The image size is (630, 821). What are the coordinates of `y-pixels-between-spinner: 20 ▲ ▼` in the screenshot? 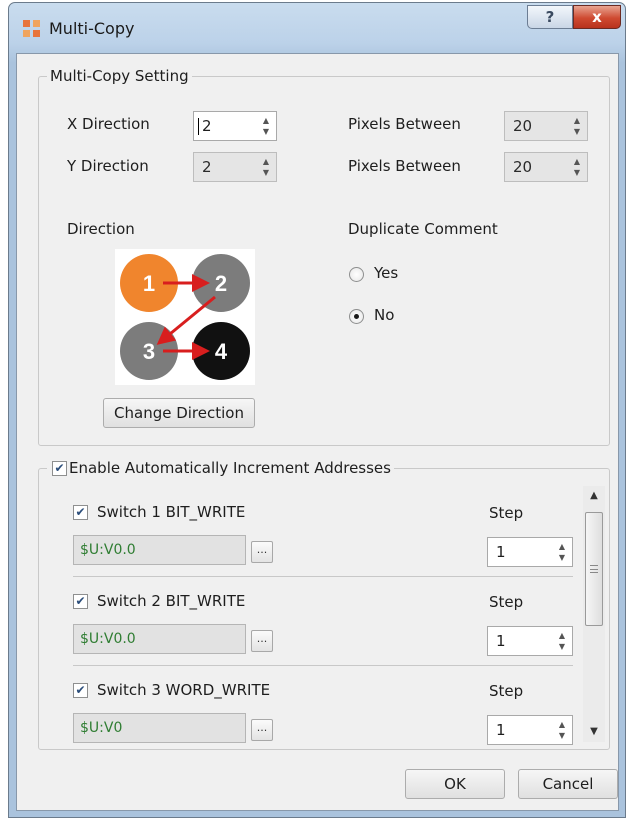 It's located at (546, 167).